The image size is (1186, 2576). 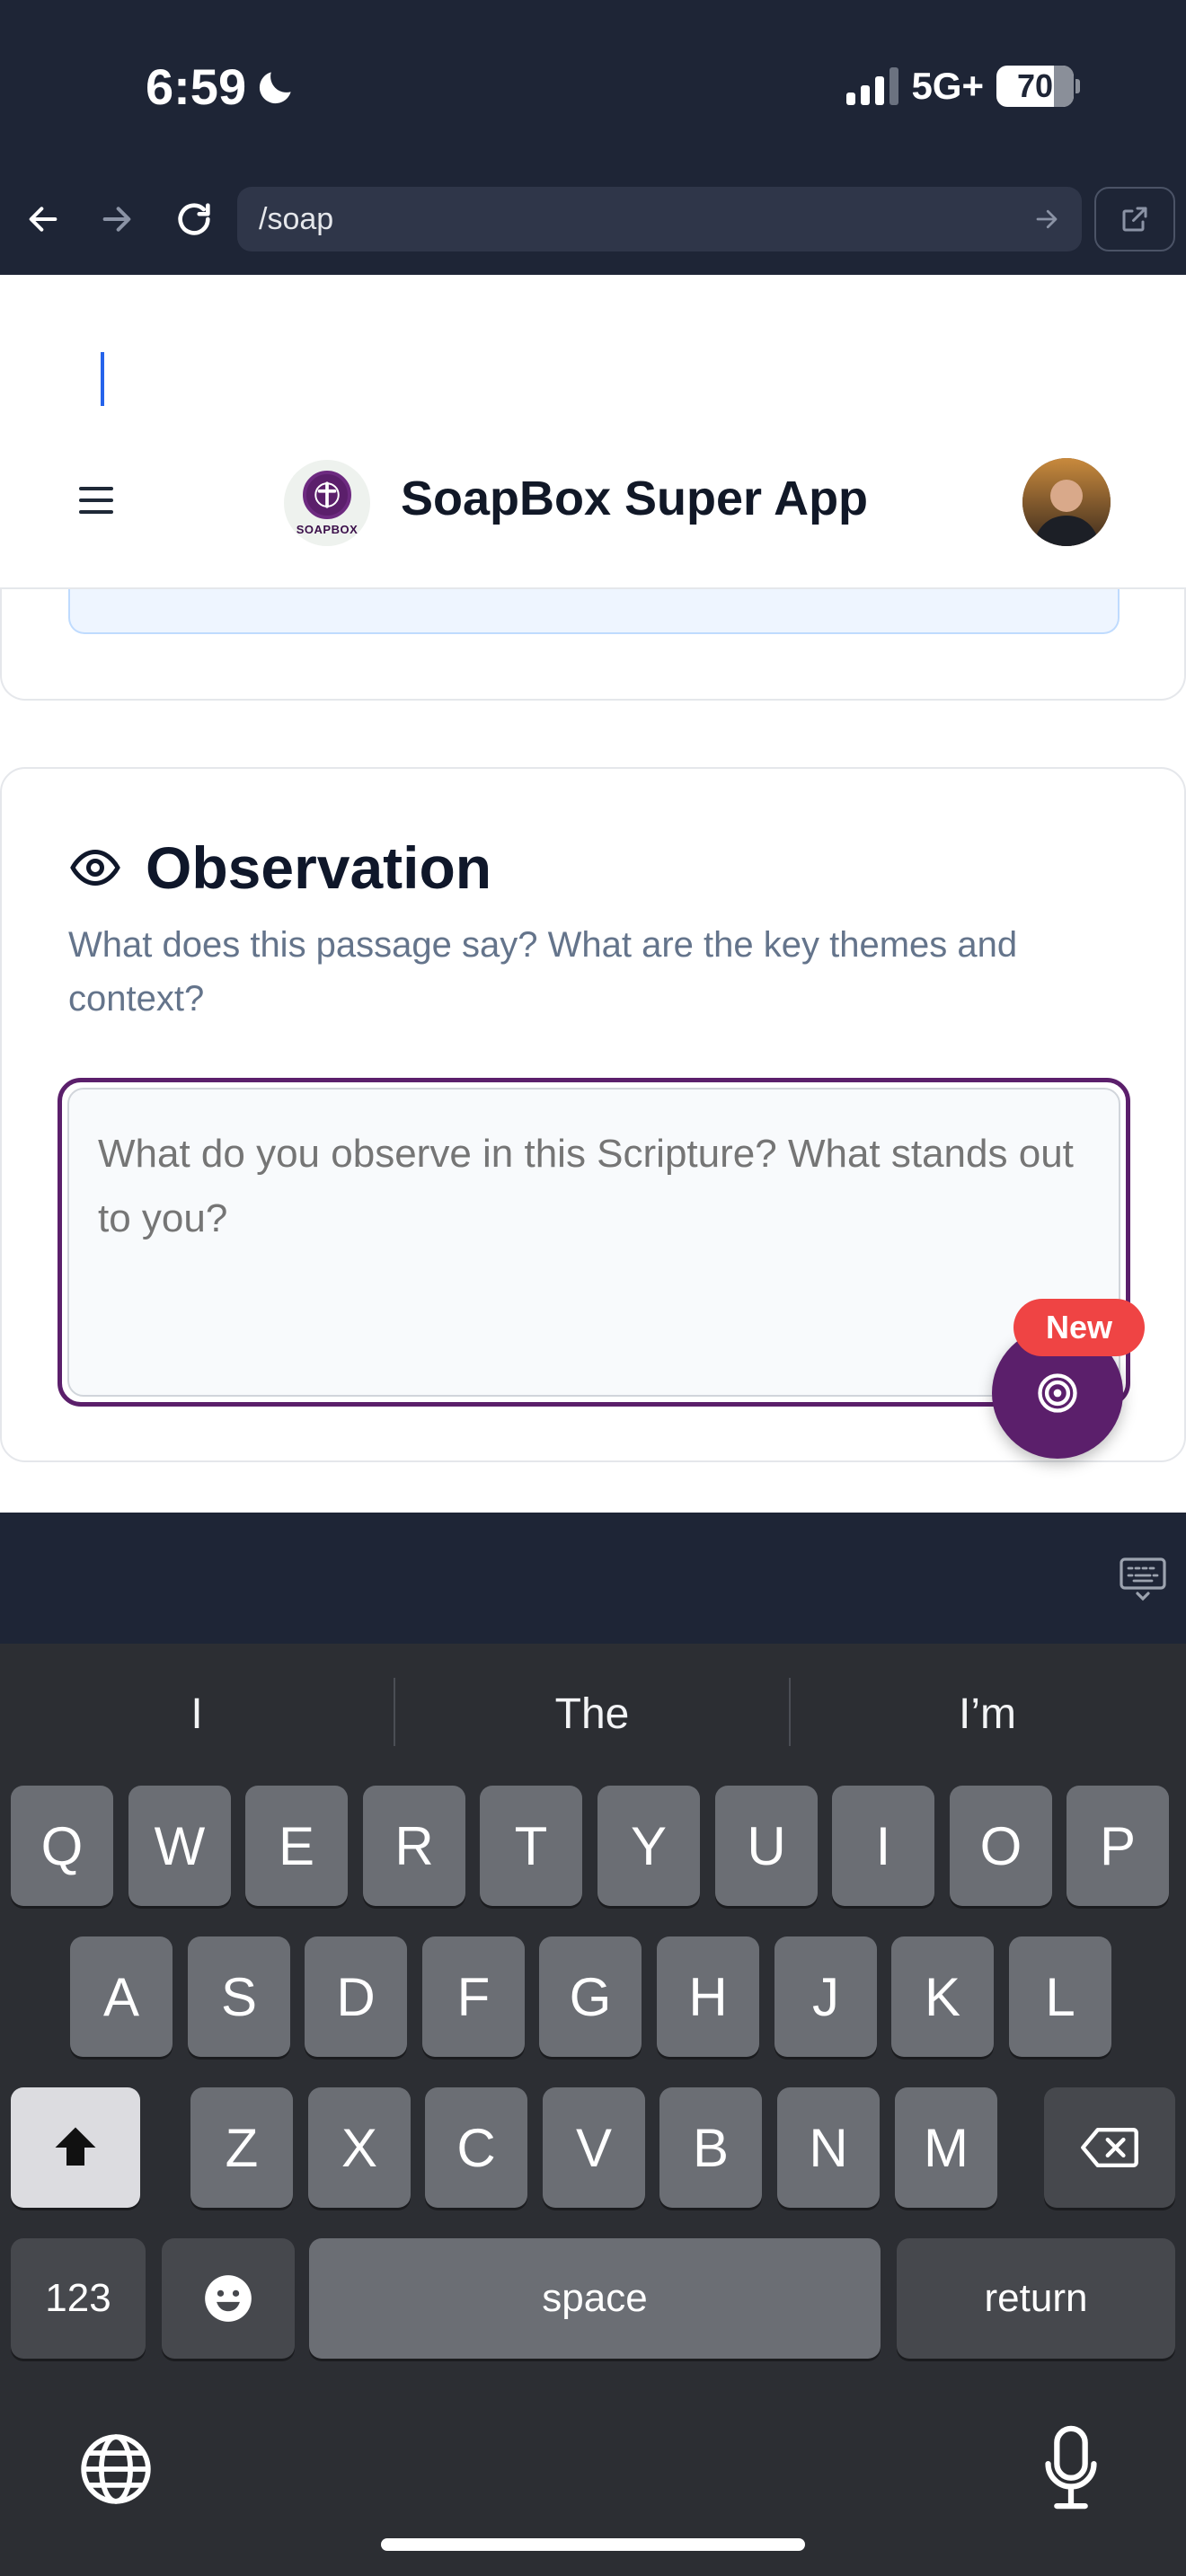 I want to click on observation-heading: Observation, so click(x=279, y=868).